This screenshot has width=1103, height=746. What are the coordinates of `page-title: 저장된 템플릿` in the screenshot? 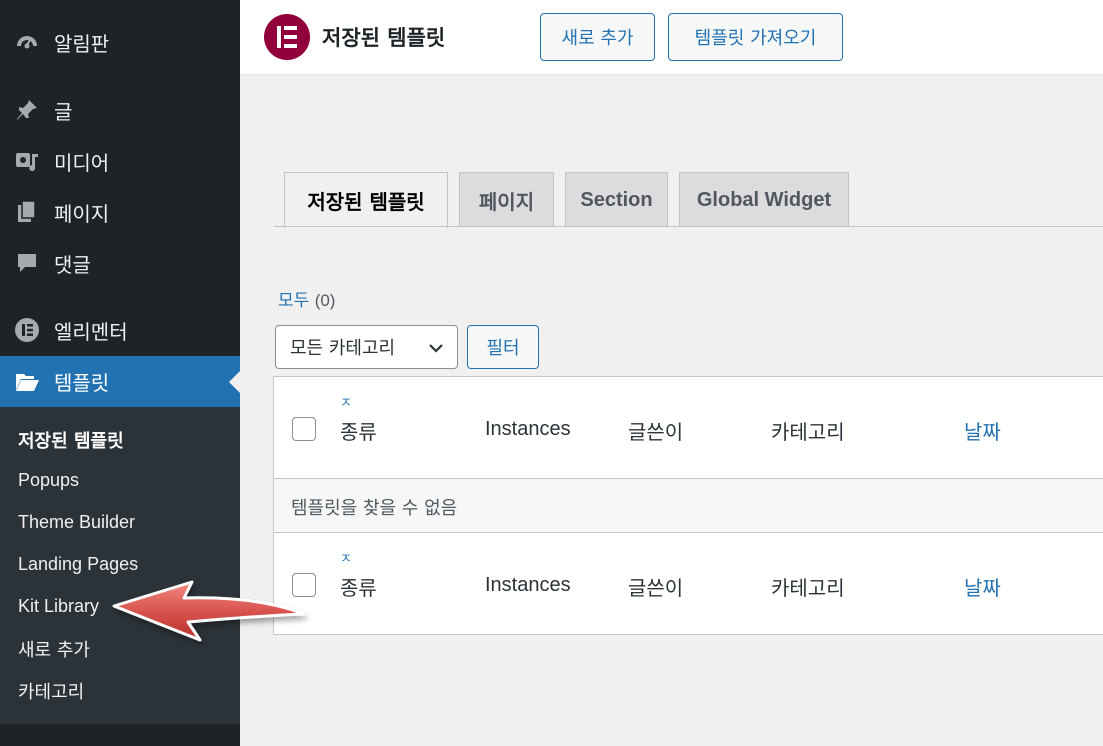 It's located at (384, 38).